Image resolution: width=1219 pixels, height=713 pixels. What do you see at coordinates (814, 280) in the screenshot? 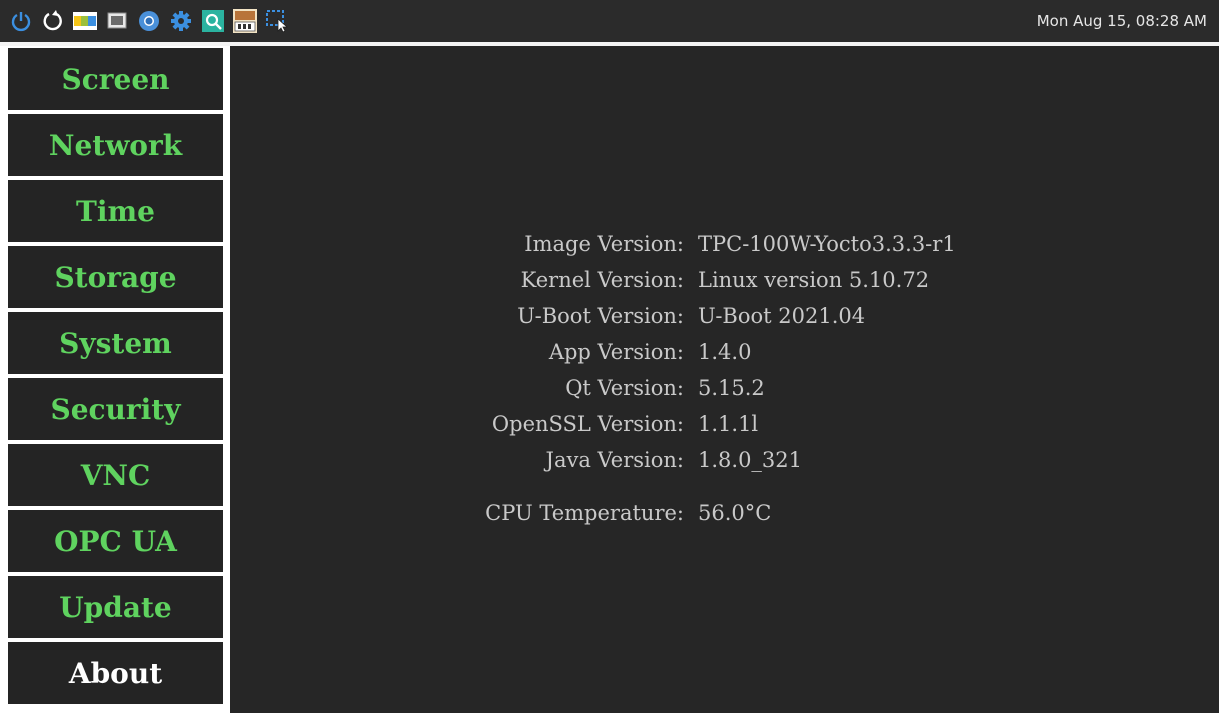
I see `info-value: Linux version 5.10.72` at bounding box center [814, 280].